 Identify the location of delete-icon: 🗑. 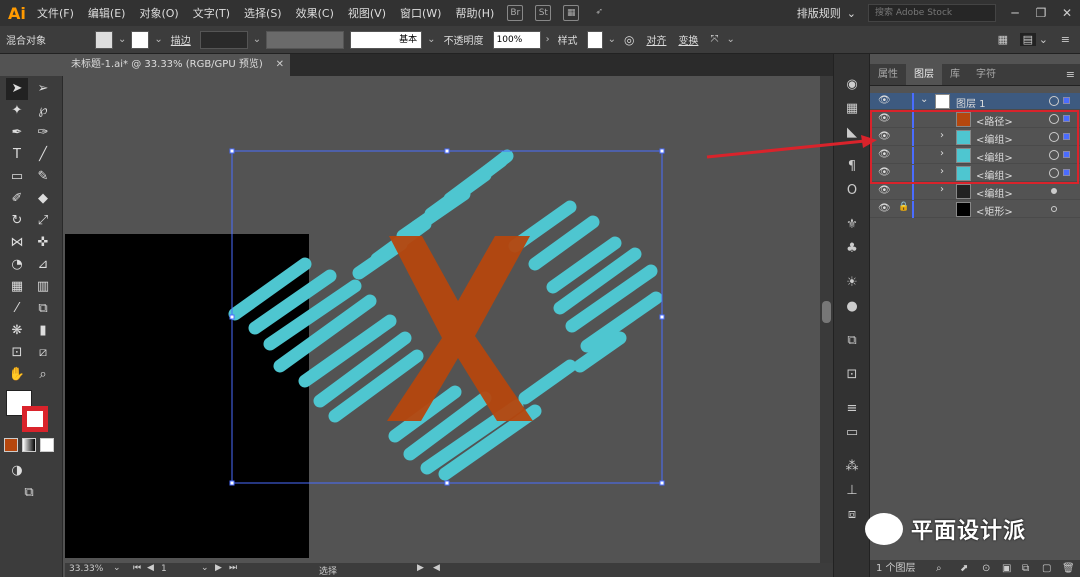
(1068, 568).